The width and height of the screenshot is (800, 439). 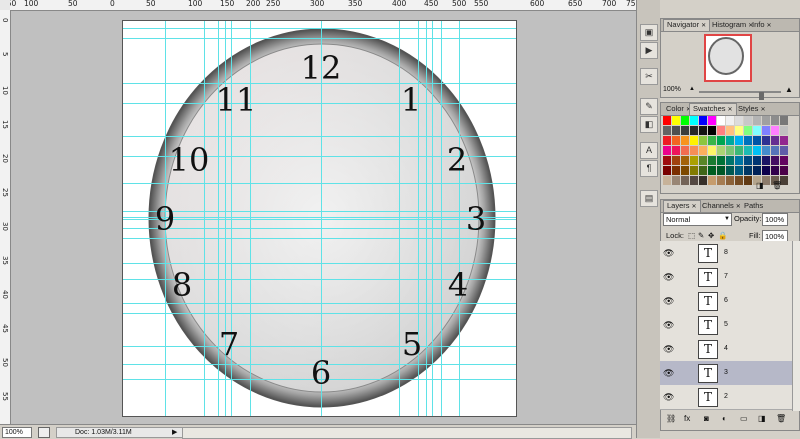 I want to click on layer-style-icon: fx, so click(x=687, y=418).